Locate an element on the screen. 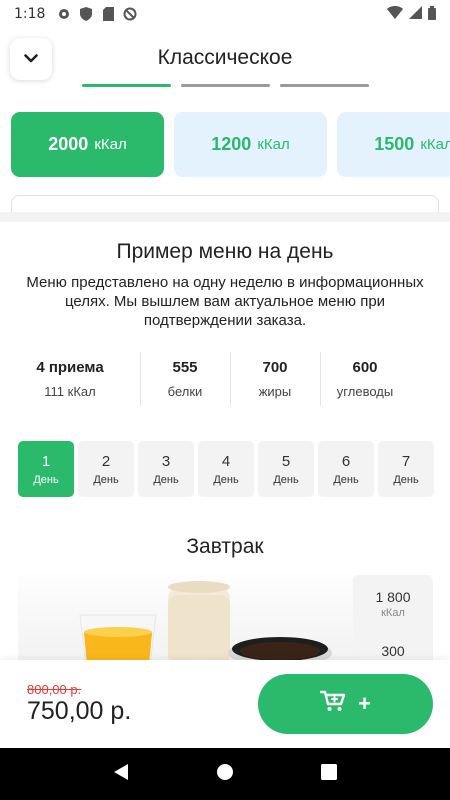  stat-value: 4 приема is located at coordinates (70, 367).